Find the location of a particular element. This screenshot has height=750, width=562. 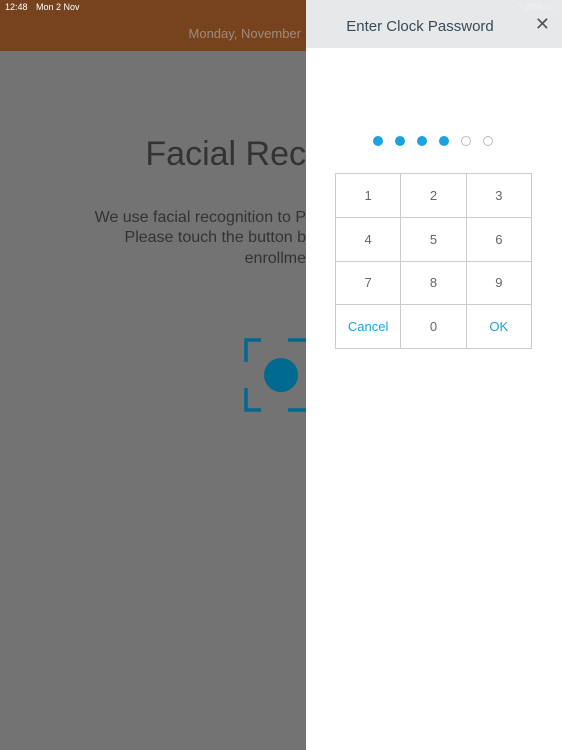

header-date: Monday, November is located at coordinates (244, 33).